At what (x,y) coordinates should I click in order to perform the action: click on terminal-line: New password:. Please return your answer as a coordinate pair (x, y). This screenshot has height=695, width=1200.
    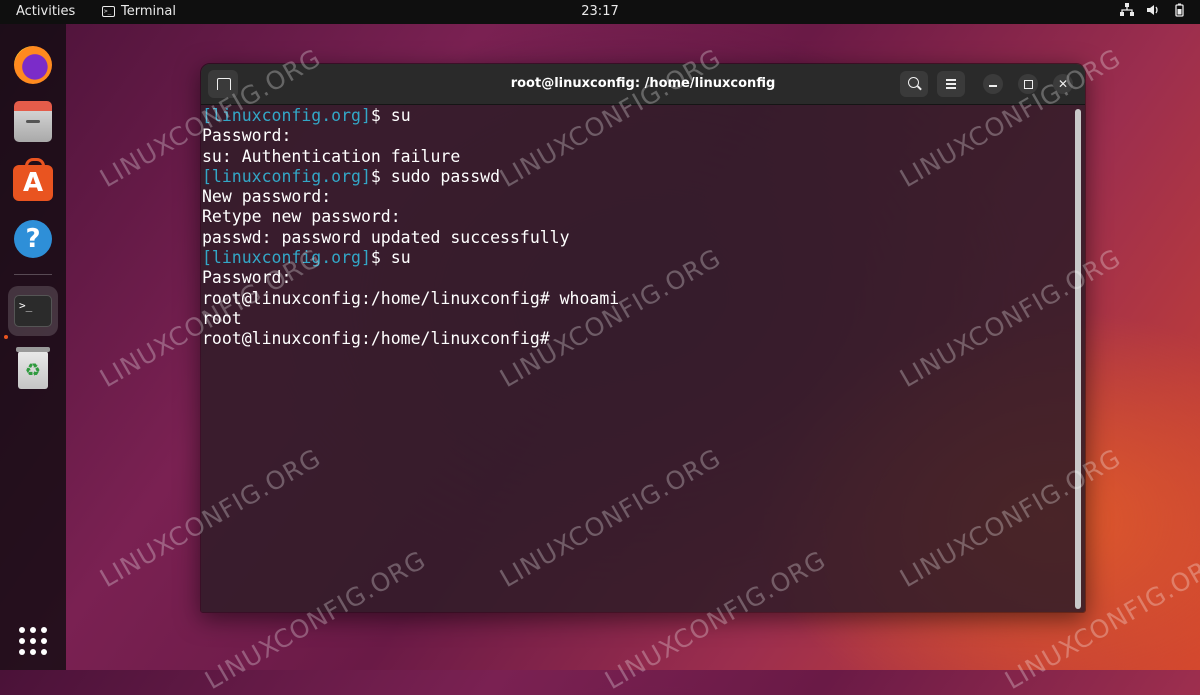
    Looking at the image, I should click on (410, 197).